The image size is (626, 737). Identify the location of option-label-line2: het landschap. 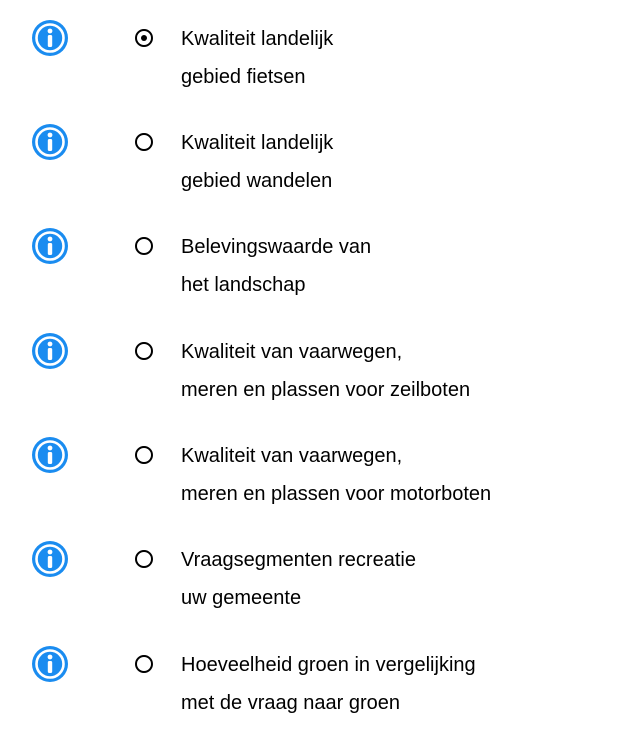
(243, 285).